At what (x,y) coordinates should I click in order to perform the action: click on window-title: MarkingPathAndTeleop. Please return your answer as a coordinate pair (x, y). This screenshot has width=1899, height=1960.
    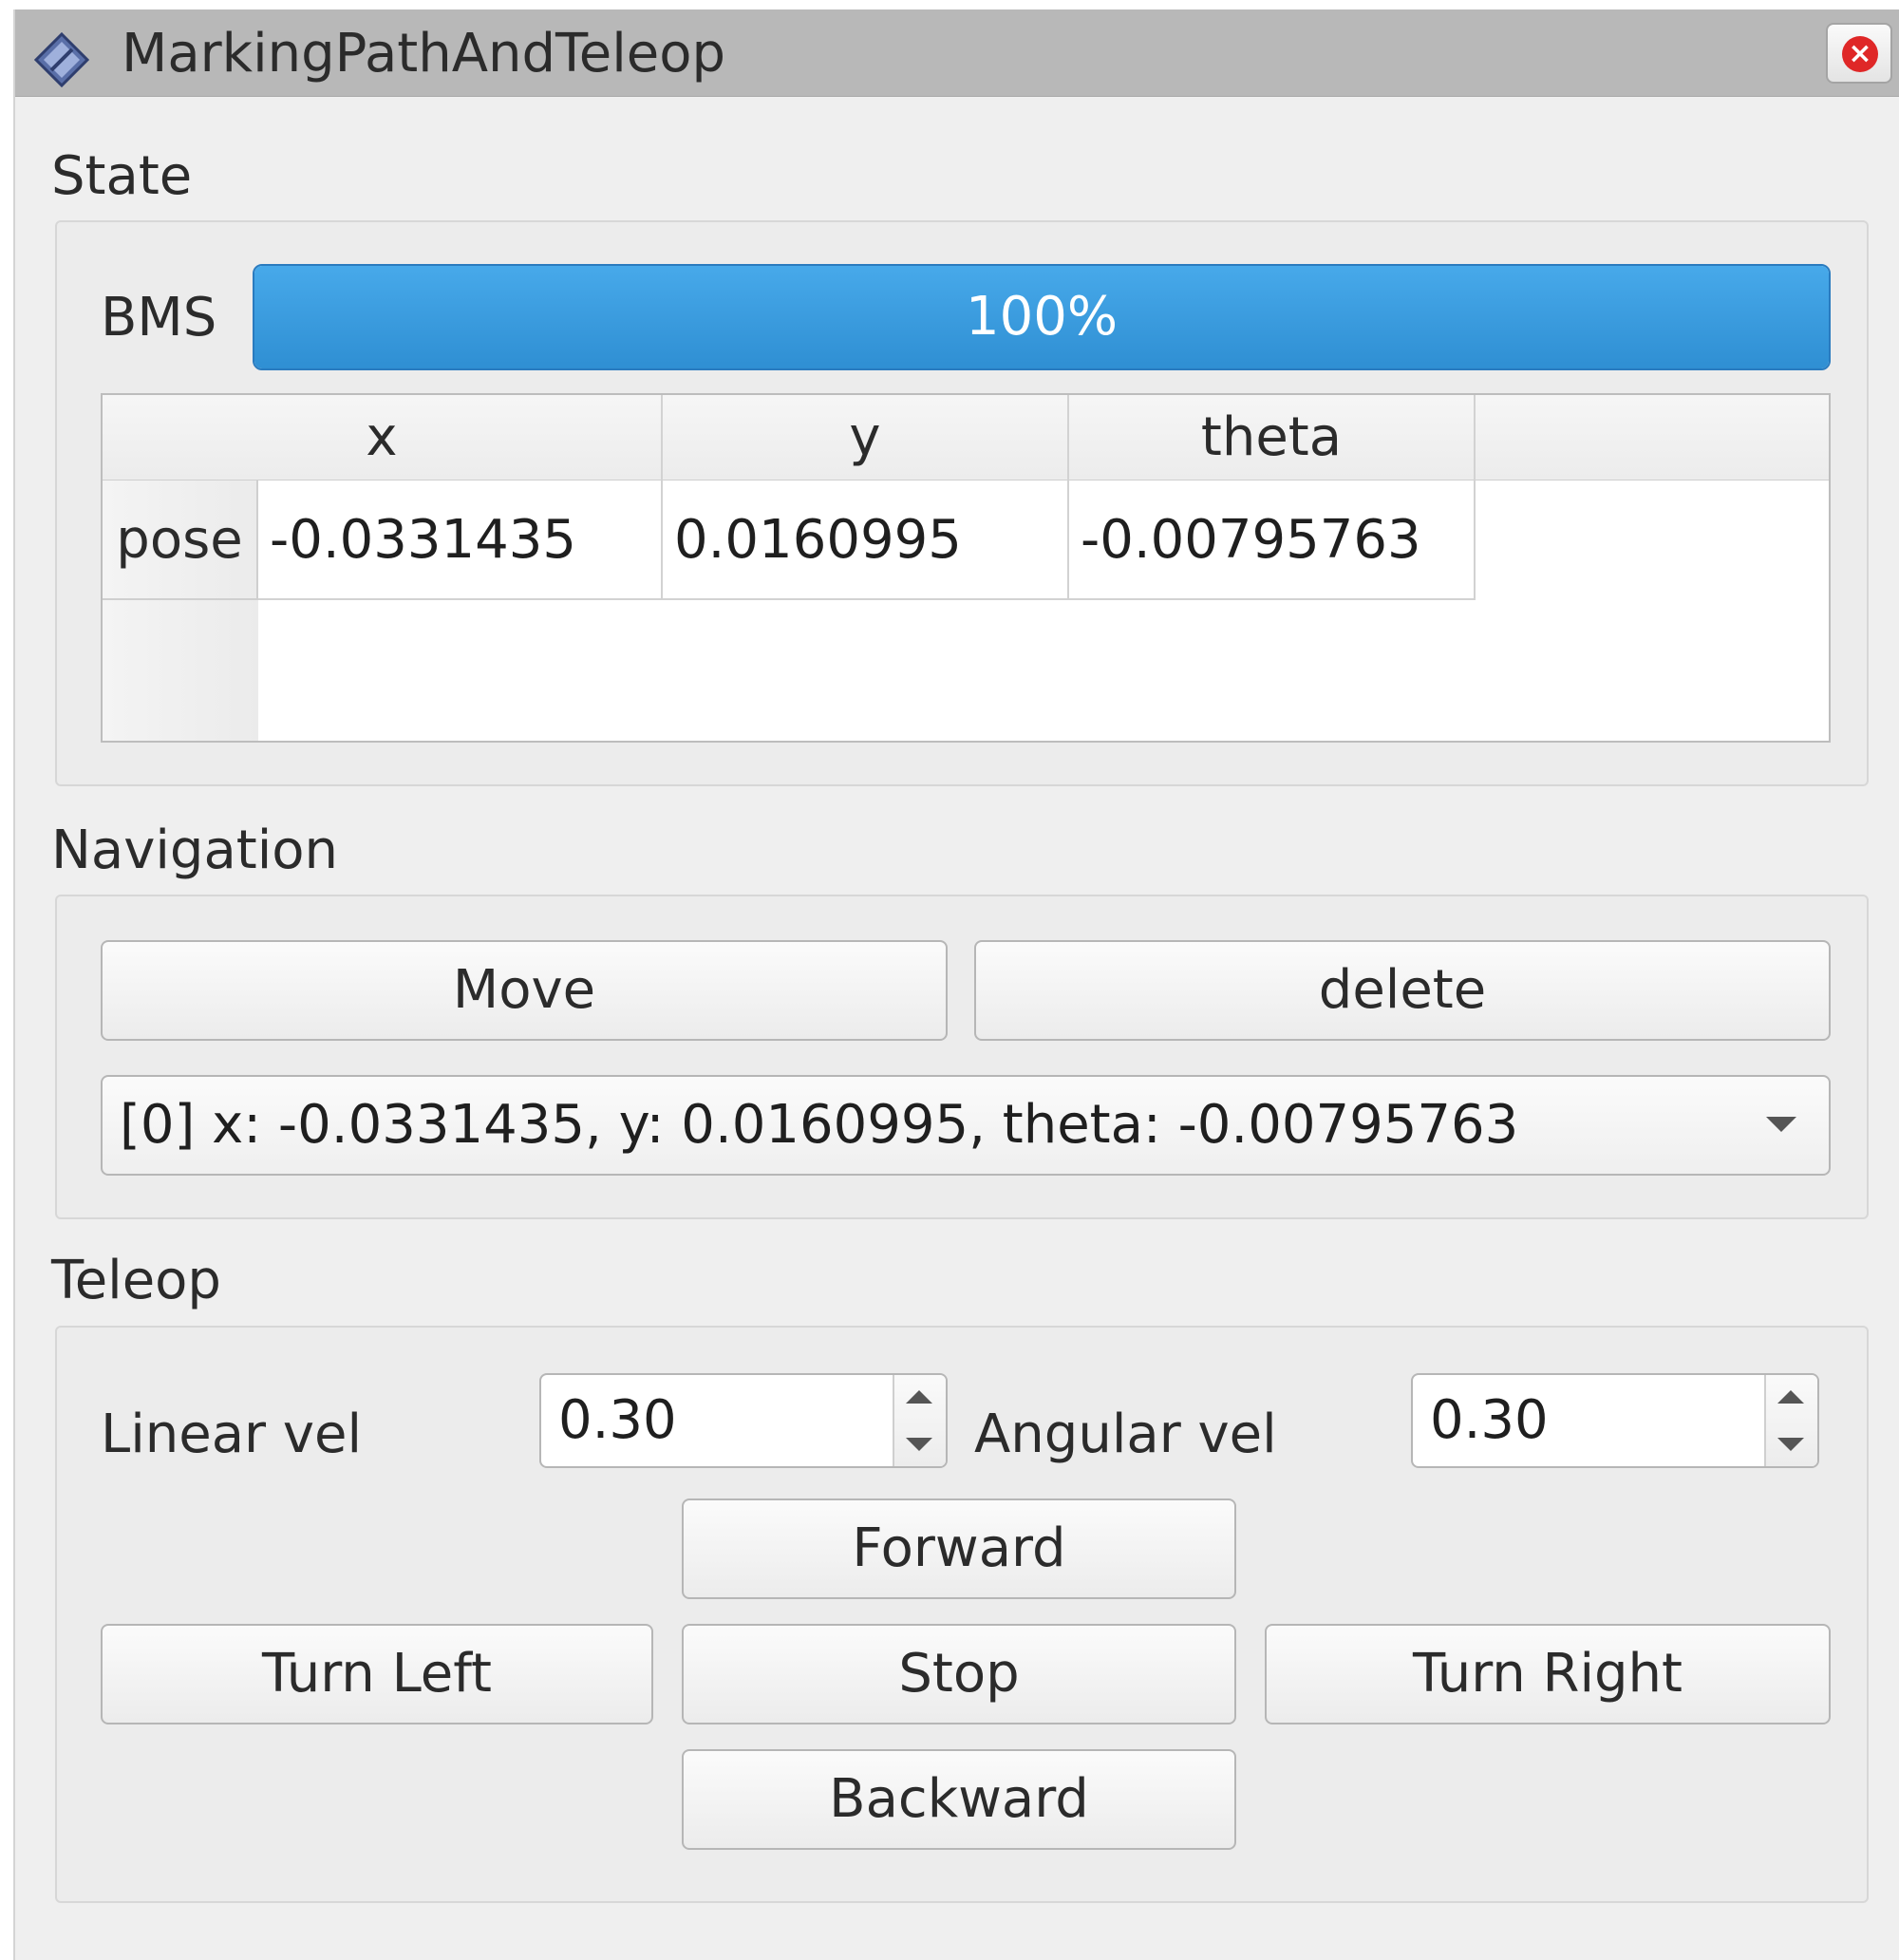
    Looking at the image, I should click on (424, 54).